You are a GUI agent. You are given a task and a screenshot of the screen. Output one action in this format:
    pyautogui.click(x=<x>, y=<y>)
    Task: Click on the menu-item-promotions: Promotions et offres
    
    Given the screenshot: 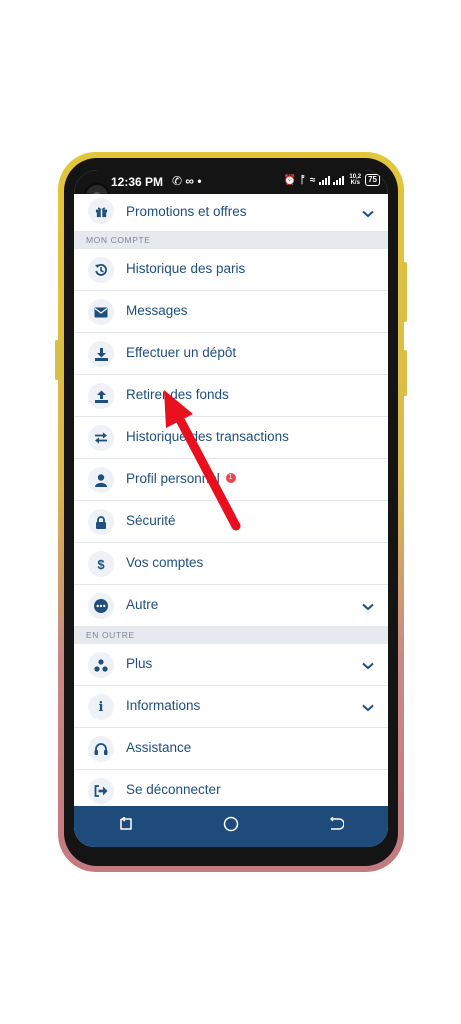 What is the action you would take?
    pyautogui.click(x=231, y=213)
    